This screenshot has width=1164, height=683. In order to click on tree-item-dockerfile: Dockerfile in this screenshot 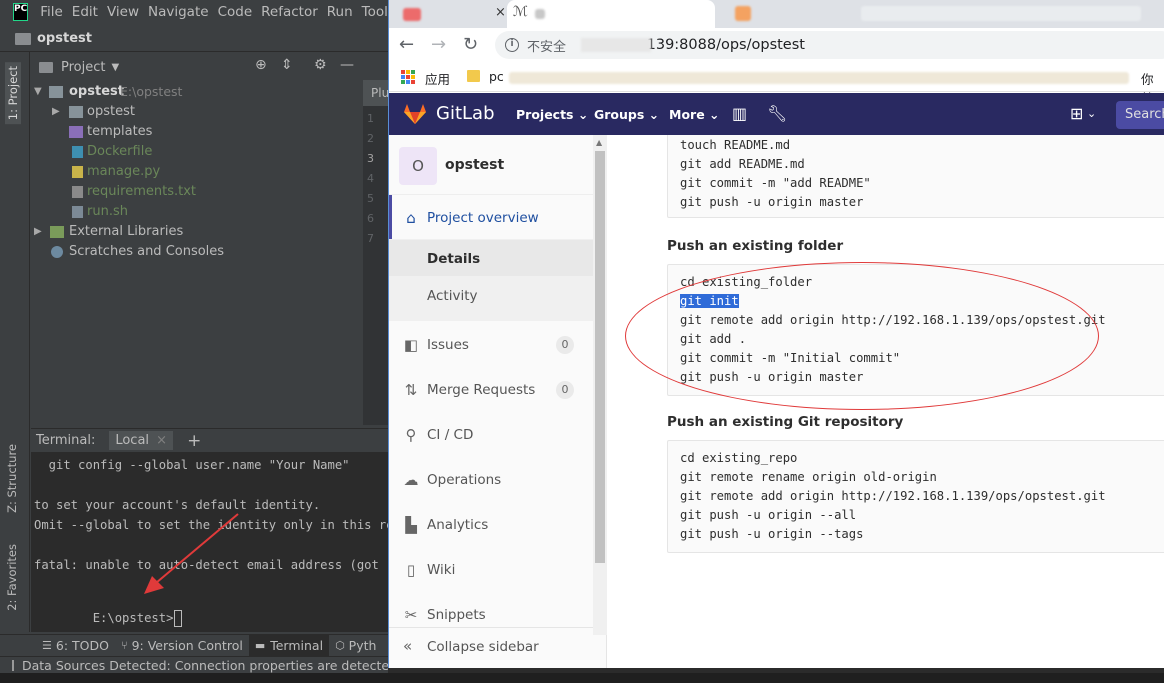, I will do `click(197, 152)`.